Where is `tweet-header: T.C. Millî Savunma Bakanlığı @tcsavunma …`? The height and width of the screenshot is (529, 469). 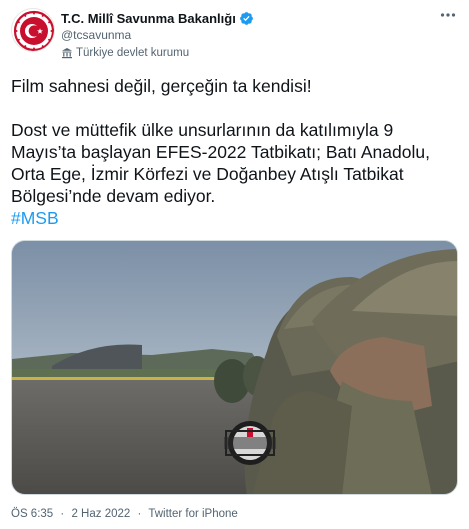
tweet-header: T.C. Millî Savunma Bakanlığı @tcsavunma … is located at coordinates (236, 32).